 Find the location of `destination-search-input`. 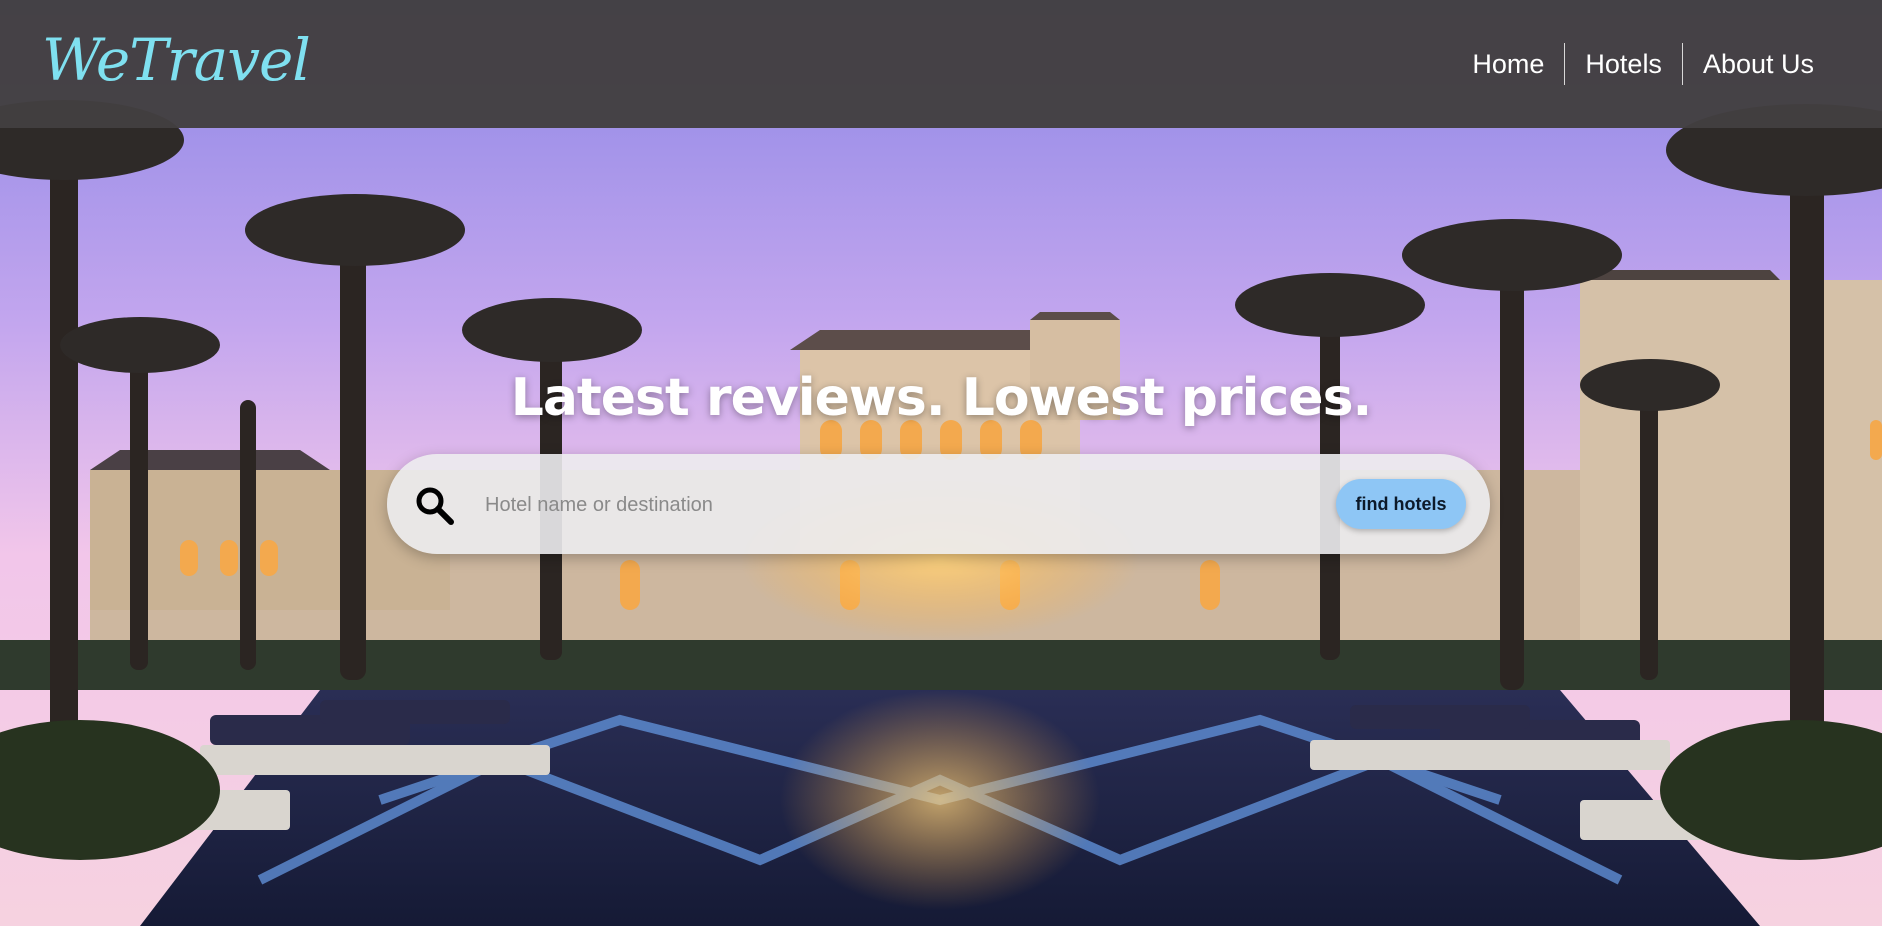

destination-search-input is located at coordinates (875, 505).